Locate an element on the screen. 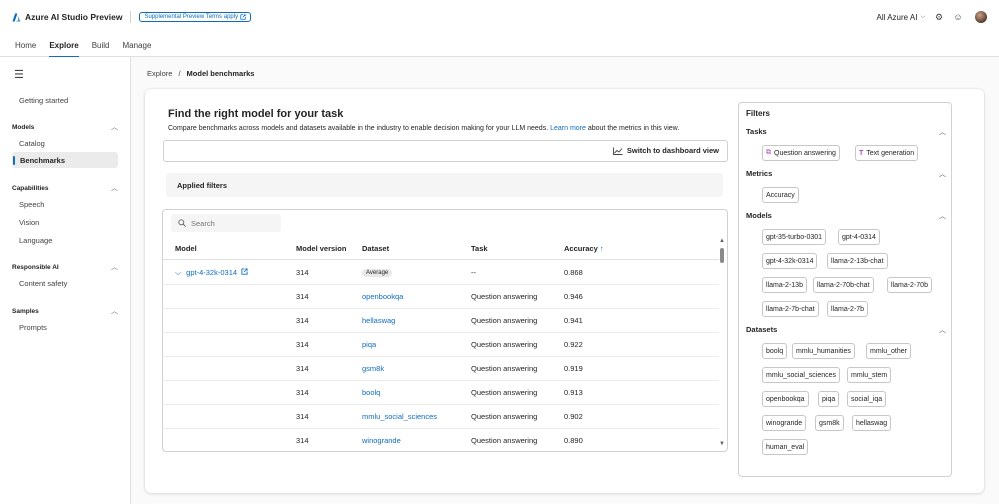 The height and width of the screenshot is (504, 999). column-header-task: Task is located at coordinates (479, 248).